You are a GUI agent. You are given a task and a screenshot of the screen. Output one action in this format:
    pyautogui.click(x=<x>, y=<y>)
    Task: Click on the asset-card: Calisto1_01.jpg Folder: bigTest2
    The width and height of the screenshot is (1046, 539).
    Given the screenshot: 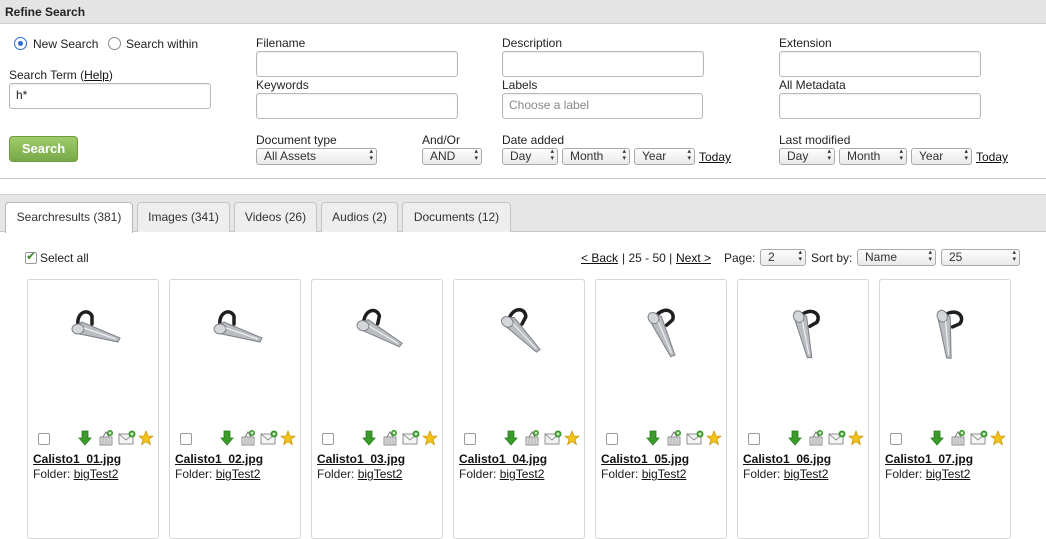 What is the action you would take?
    pyautogui.click(x=93, y=409)
    